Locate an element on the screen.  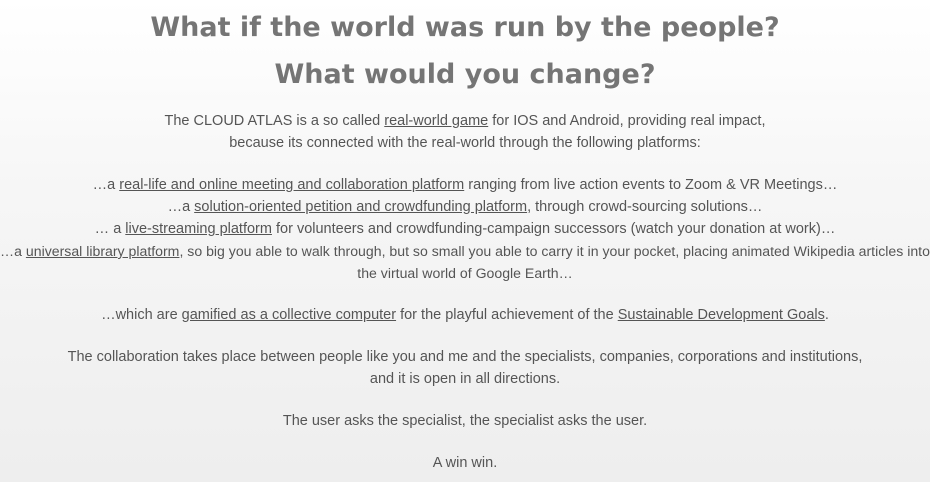
platform-prefix: … a is located at coordinates (110, 229).